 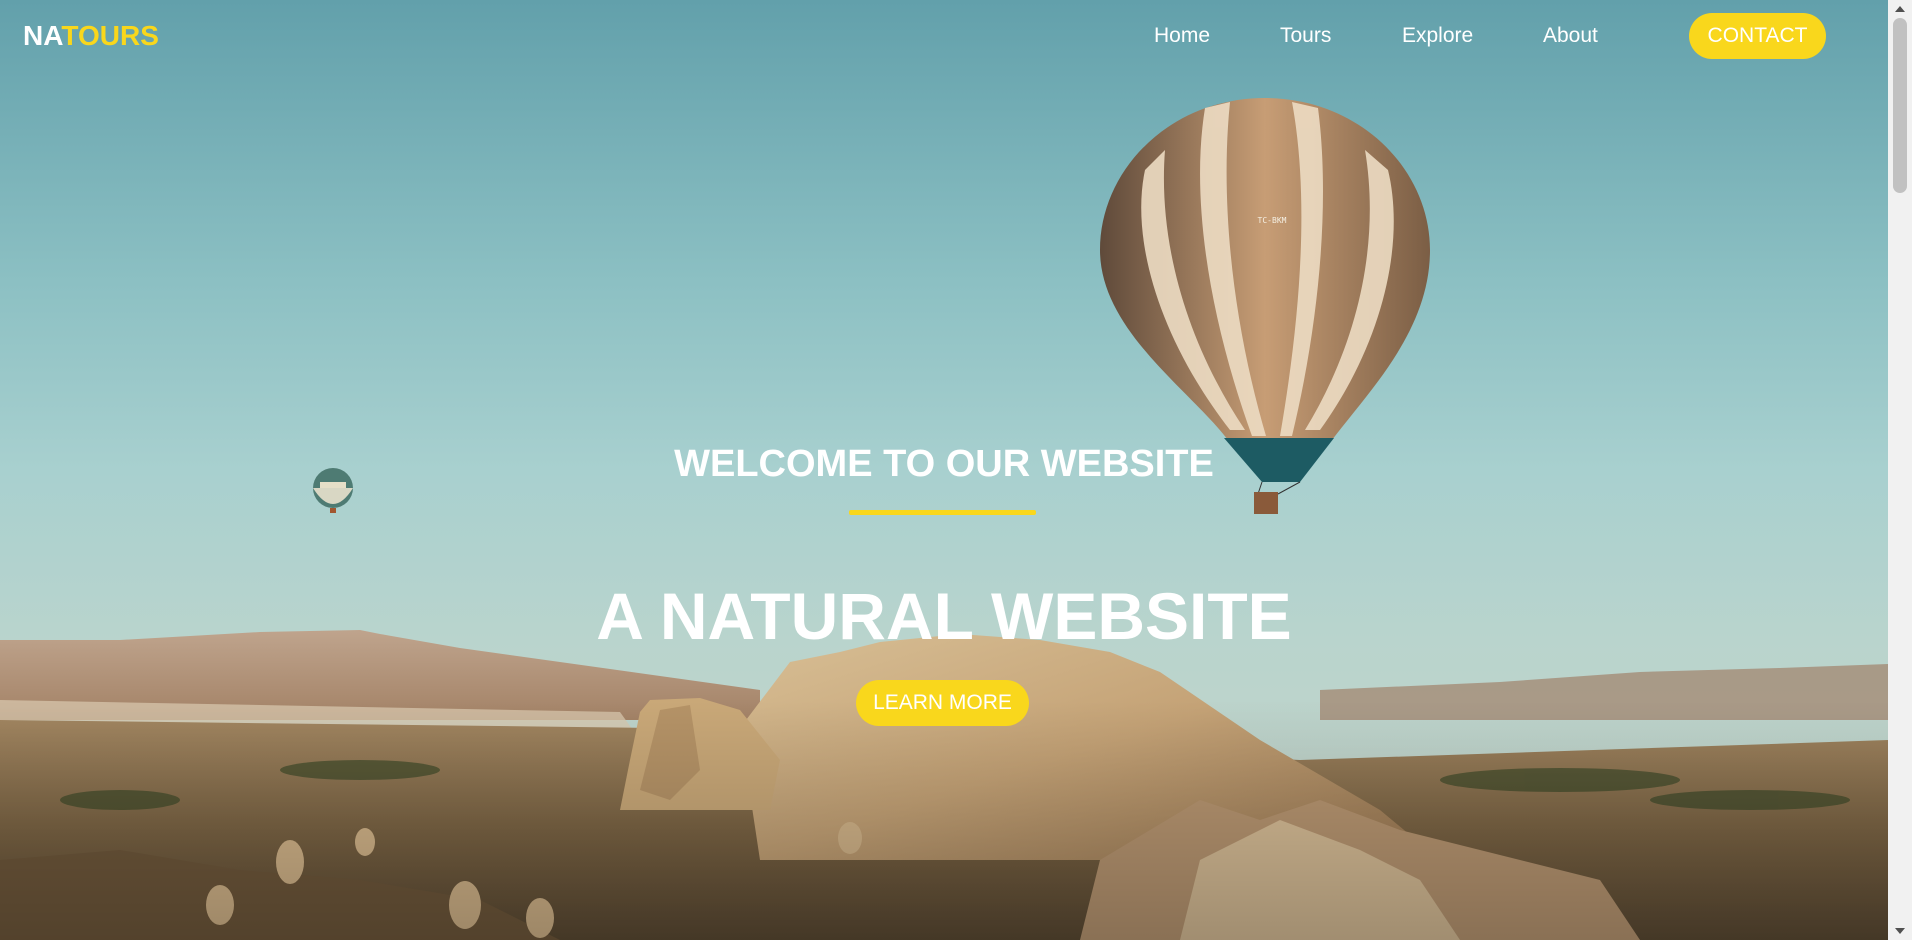 I want to click on learn-more-button: LEARN MORE, so click(x=942, y=703).